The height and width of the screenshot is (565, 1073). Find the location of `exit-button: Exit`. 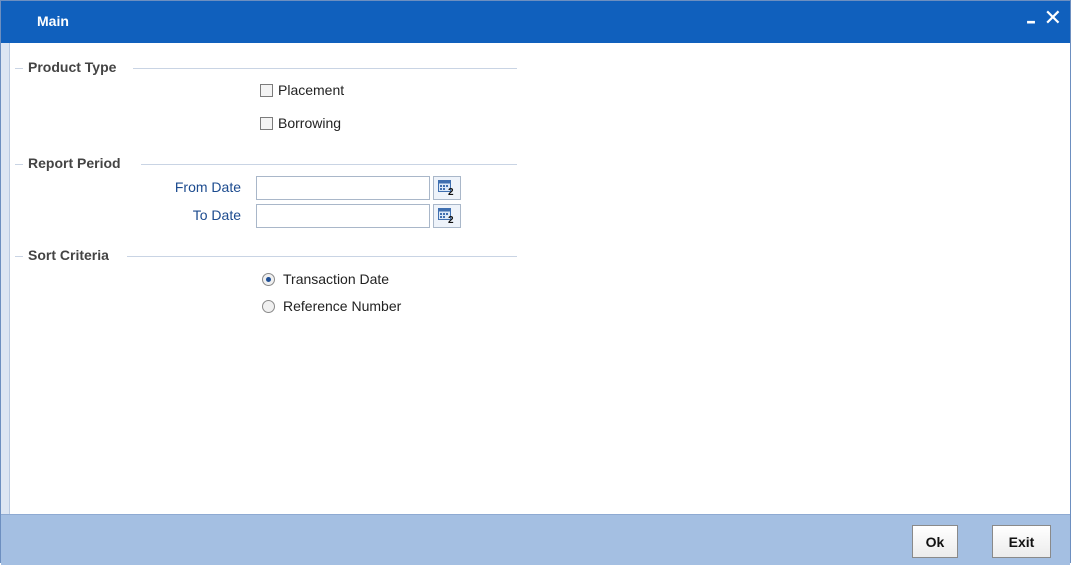

exit-button: Exit is located at coordinates (1021, 541).